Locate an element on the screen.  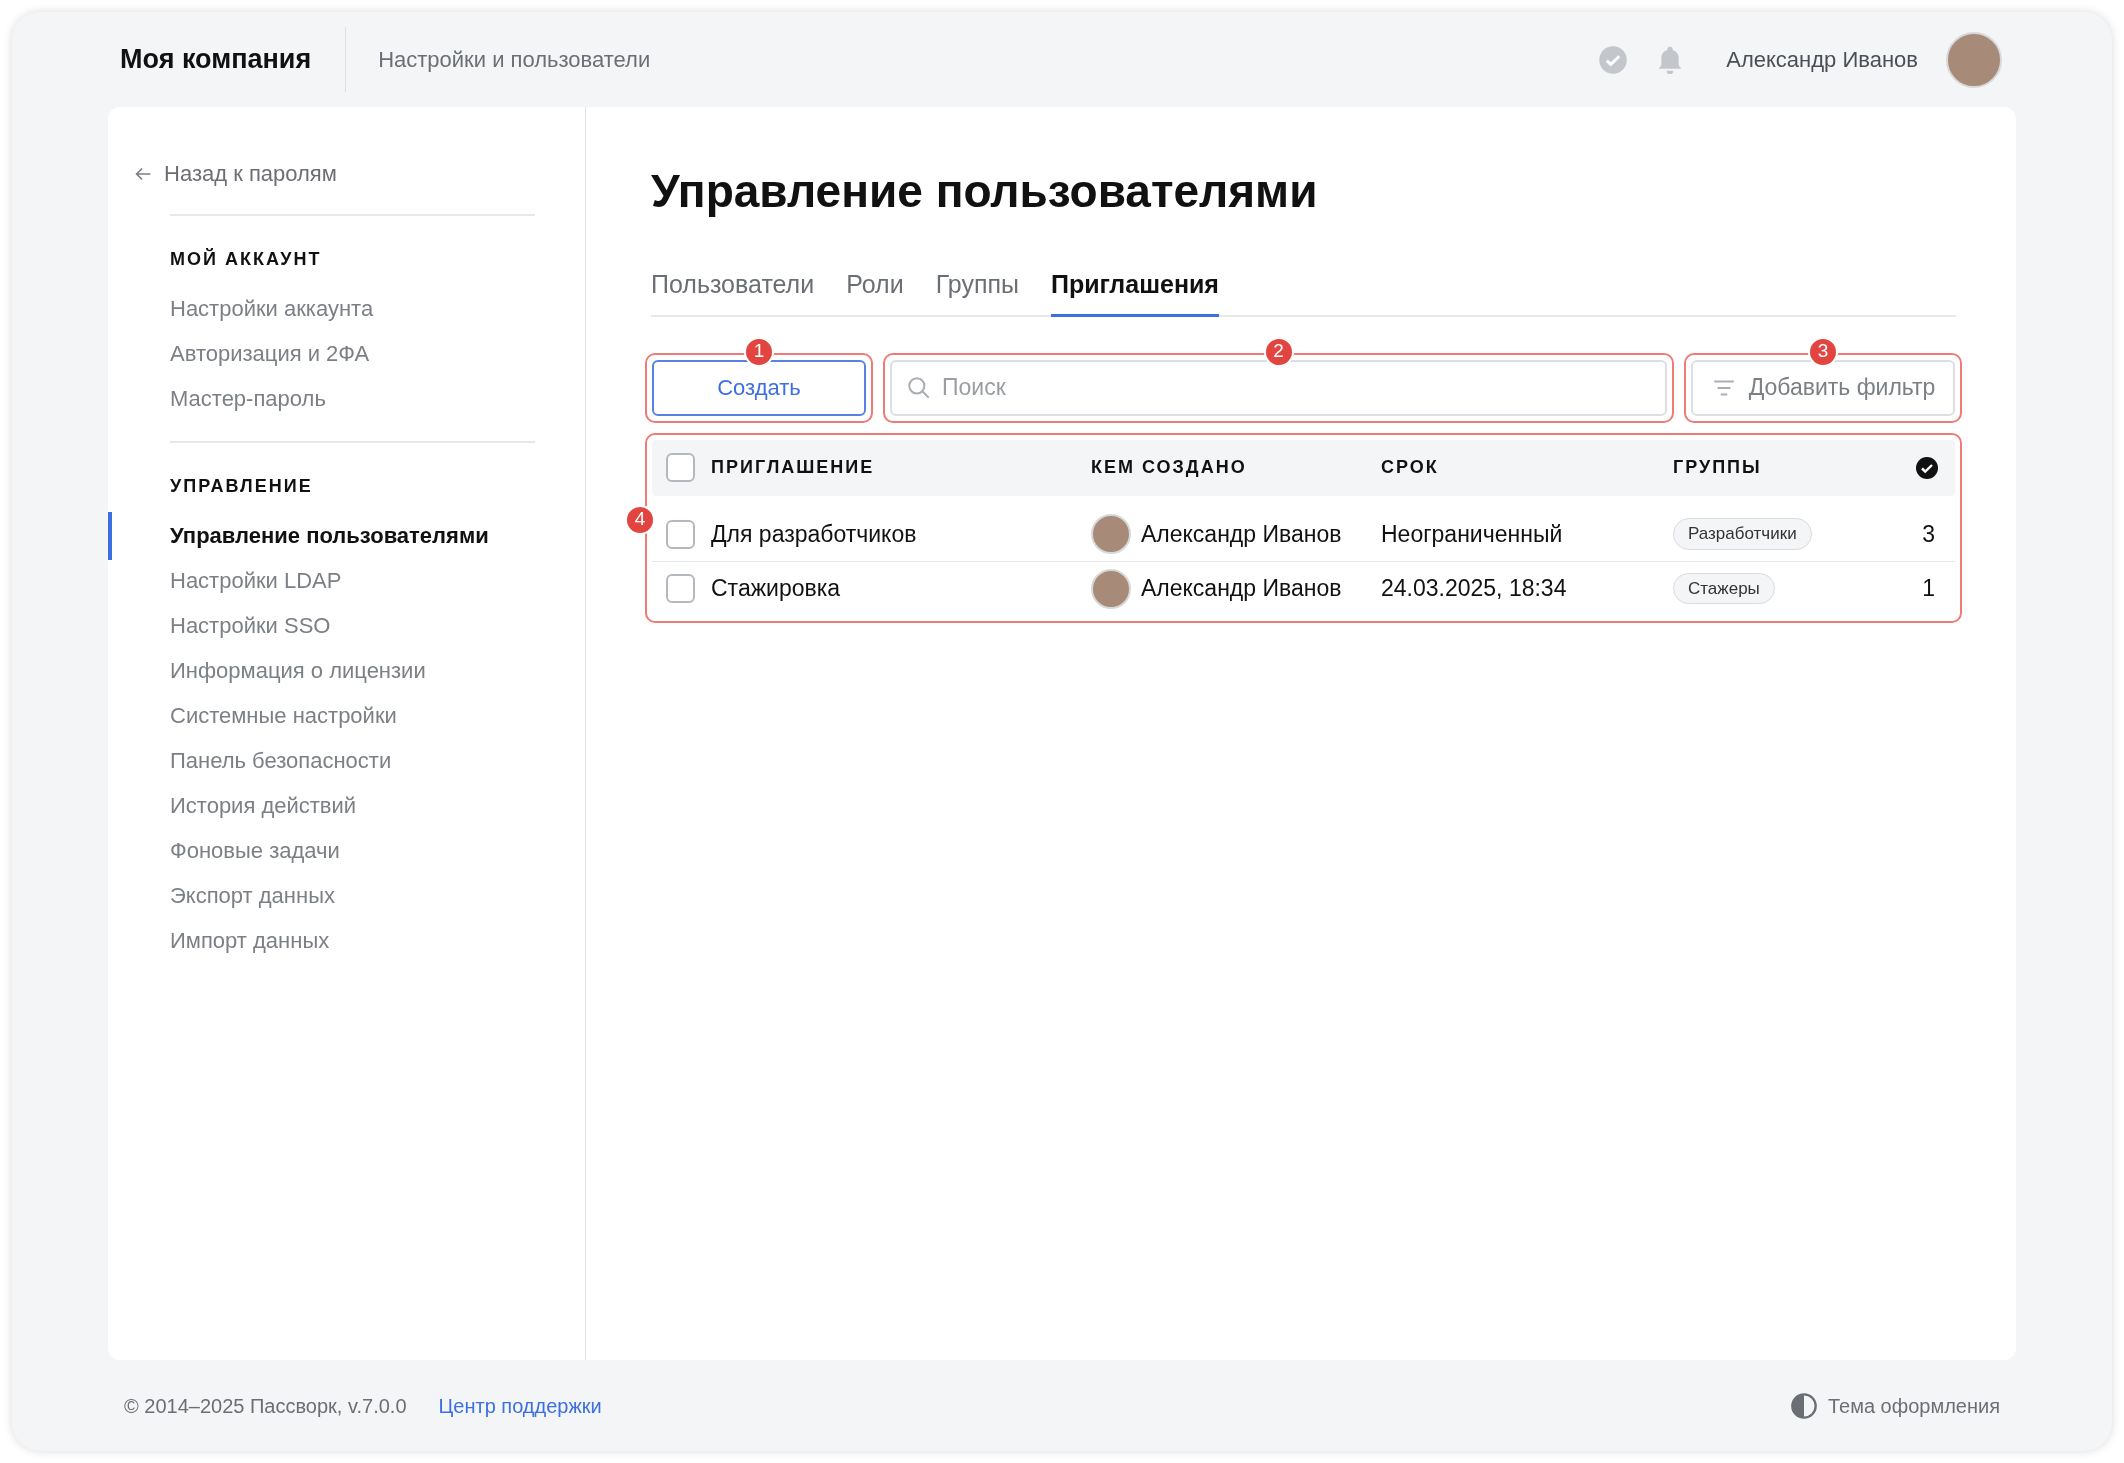
sidebar-item: Экспорт данных is located at coordinates (352, 896).